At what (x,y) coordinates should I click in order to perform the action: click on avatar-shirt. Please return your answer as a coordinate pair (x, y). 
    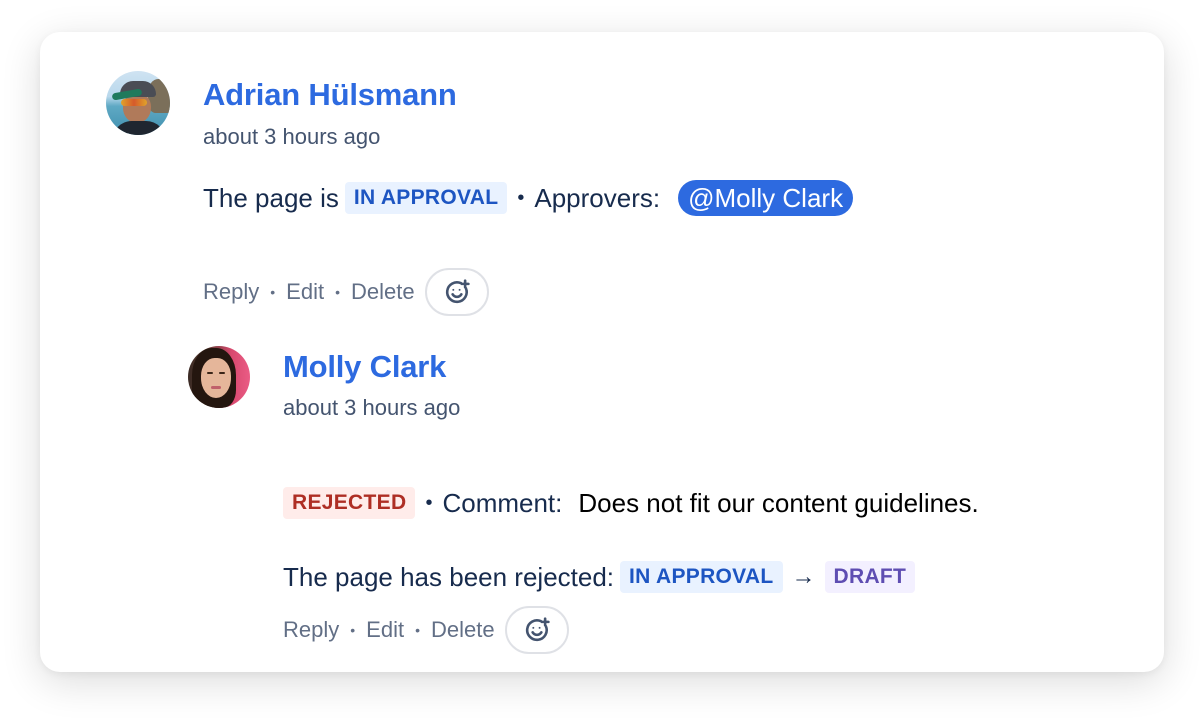
    Looking at the image, I should click on (139, 128).